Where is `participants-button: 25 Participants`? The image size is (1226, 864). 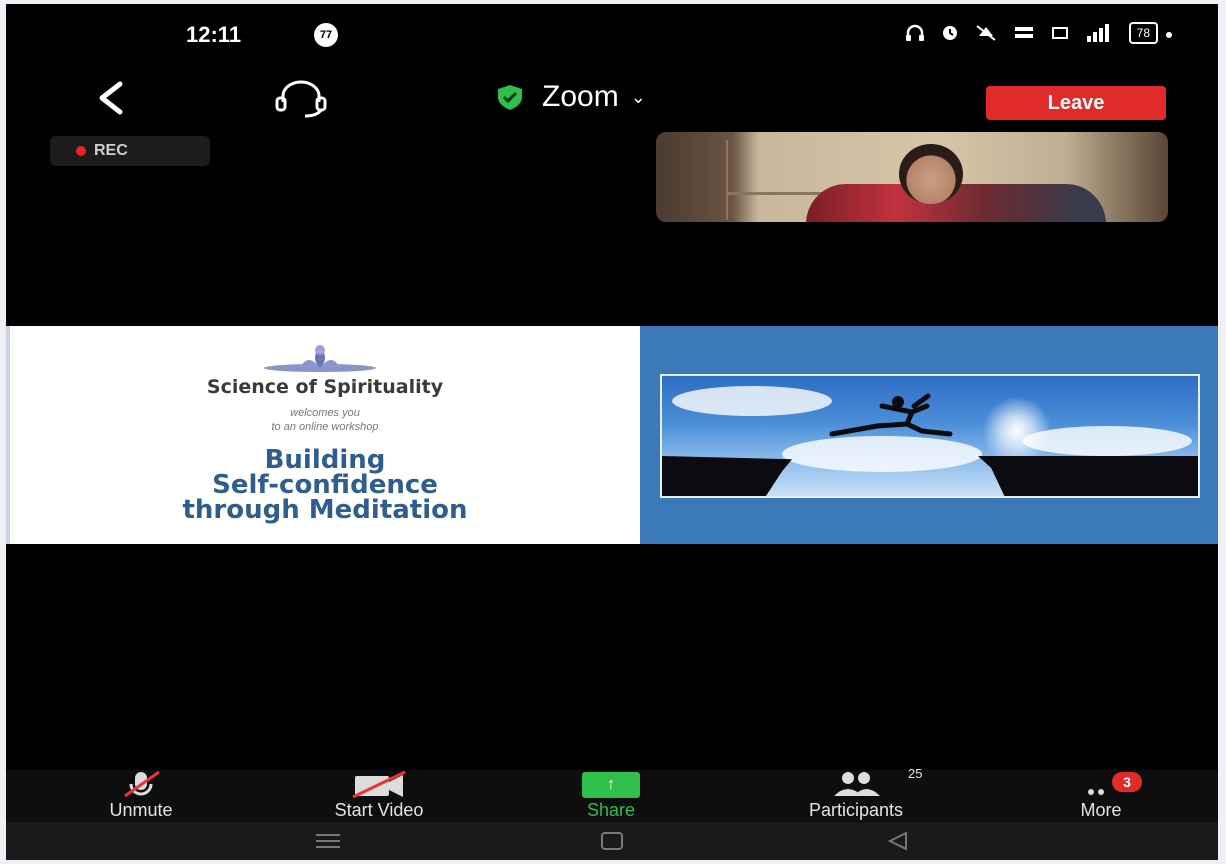 participants-button: 25 Participants is located at coordinates (856, 794).